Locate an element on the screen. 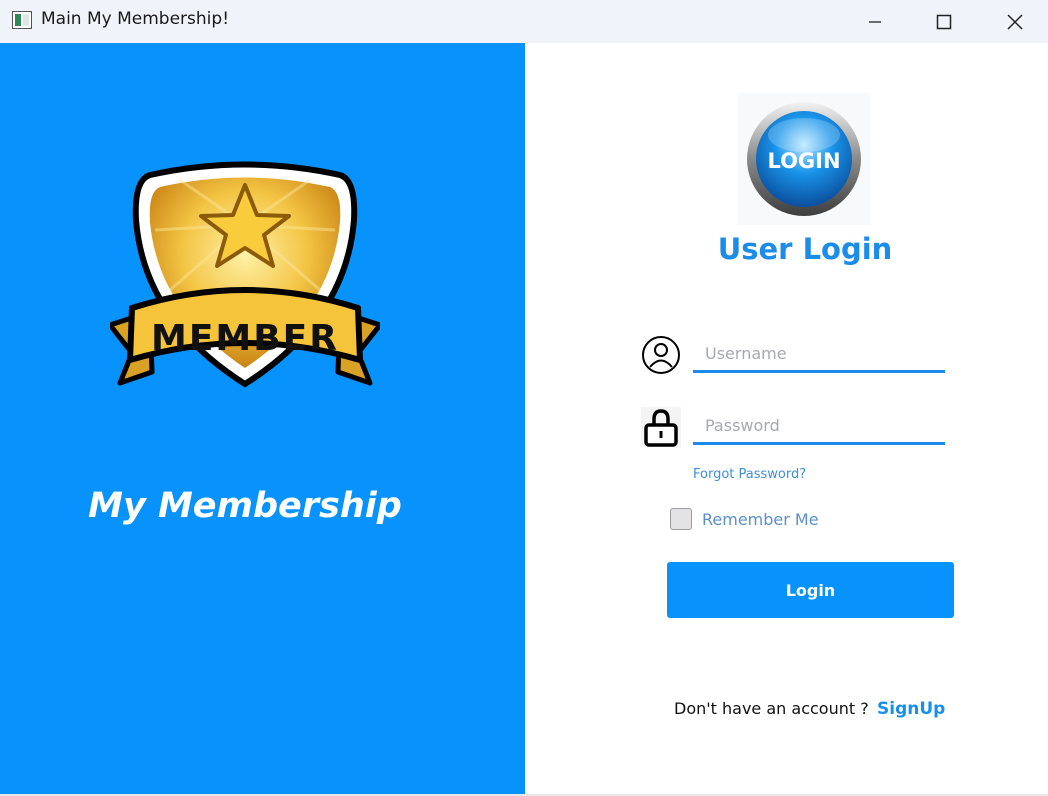 This screenshot has height=796, width=1048. maximize-button is located at coordinates (944, 21).